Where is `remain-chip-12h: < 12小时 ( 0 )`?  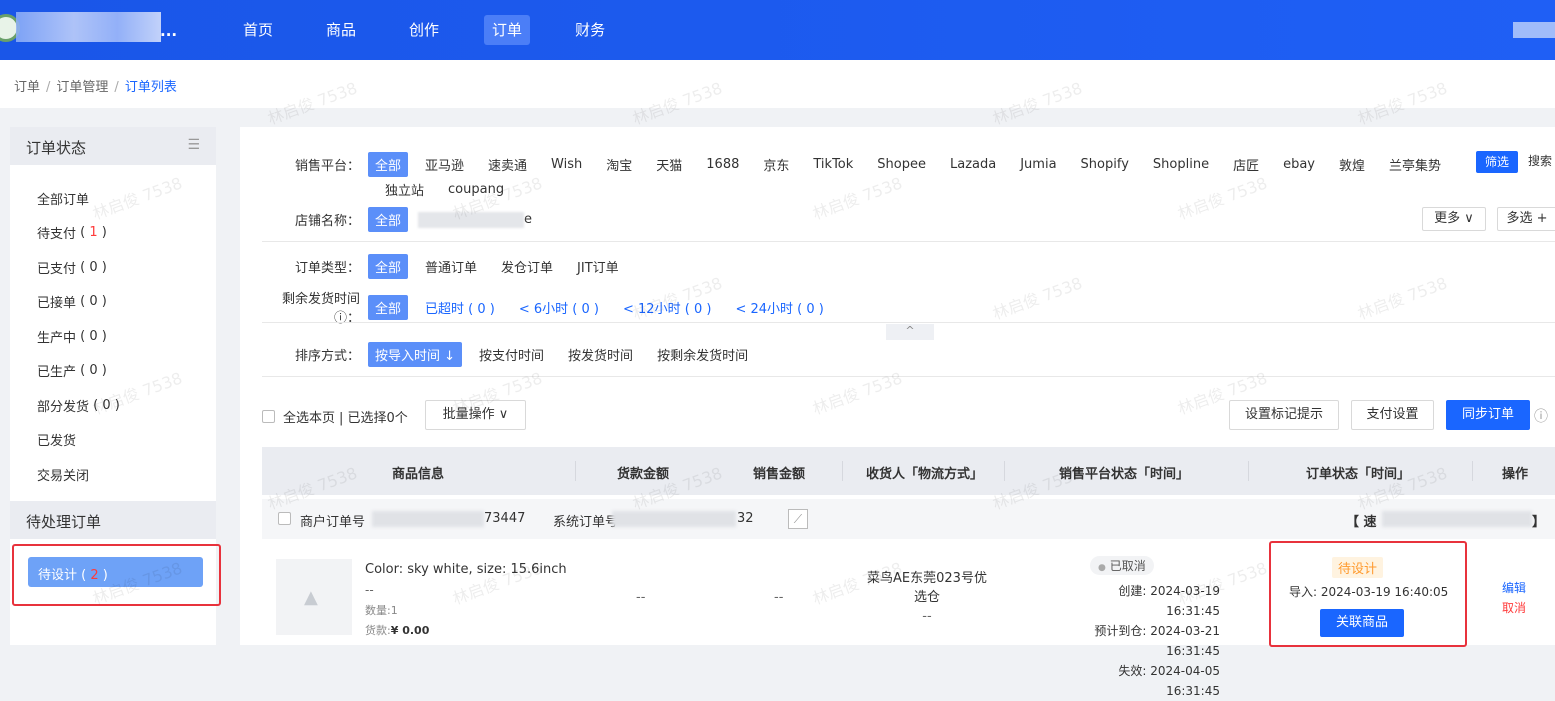 remain-chip-12h: < 12小时 ( 0 ) is located at coordinates (667, 307).